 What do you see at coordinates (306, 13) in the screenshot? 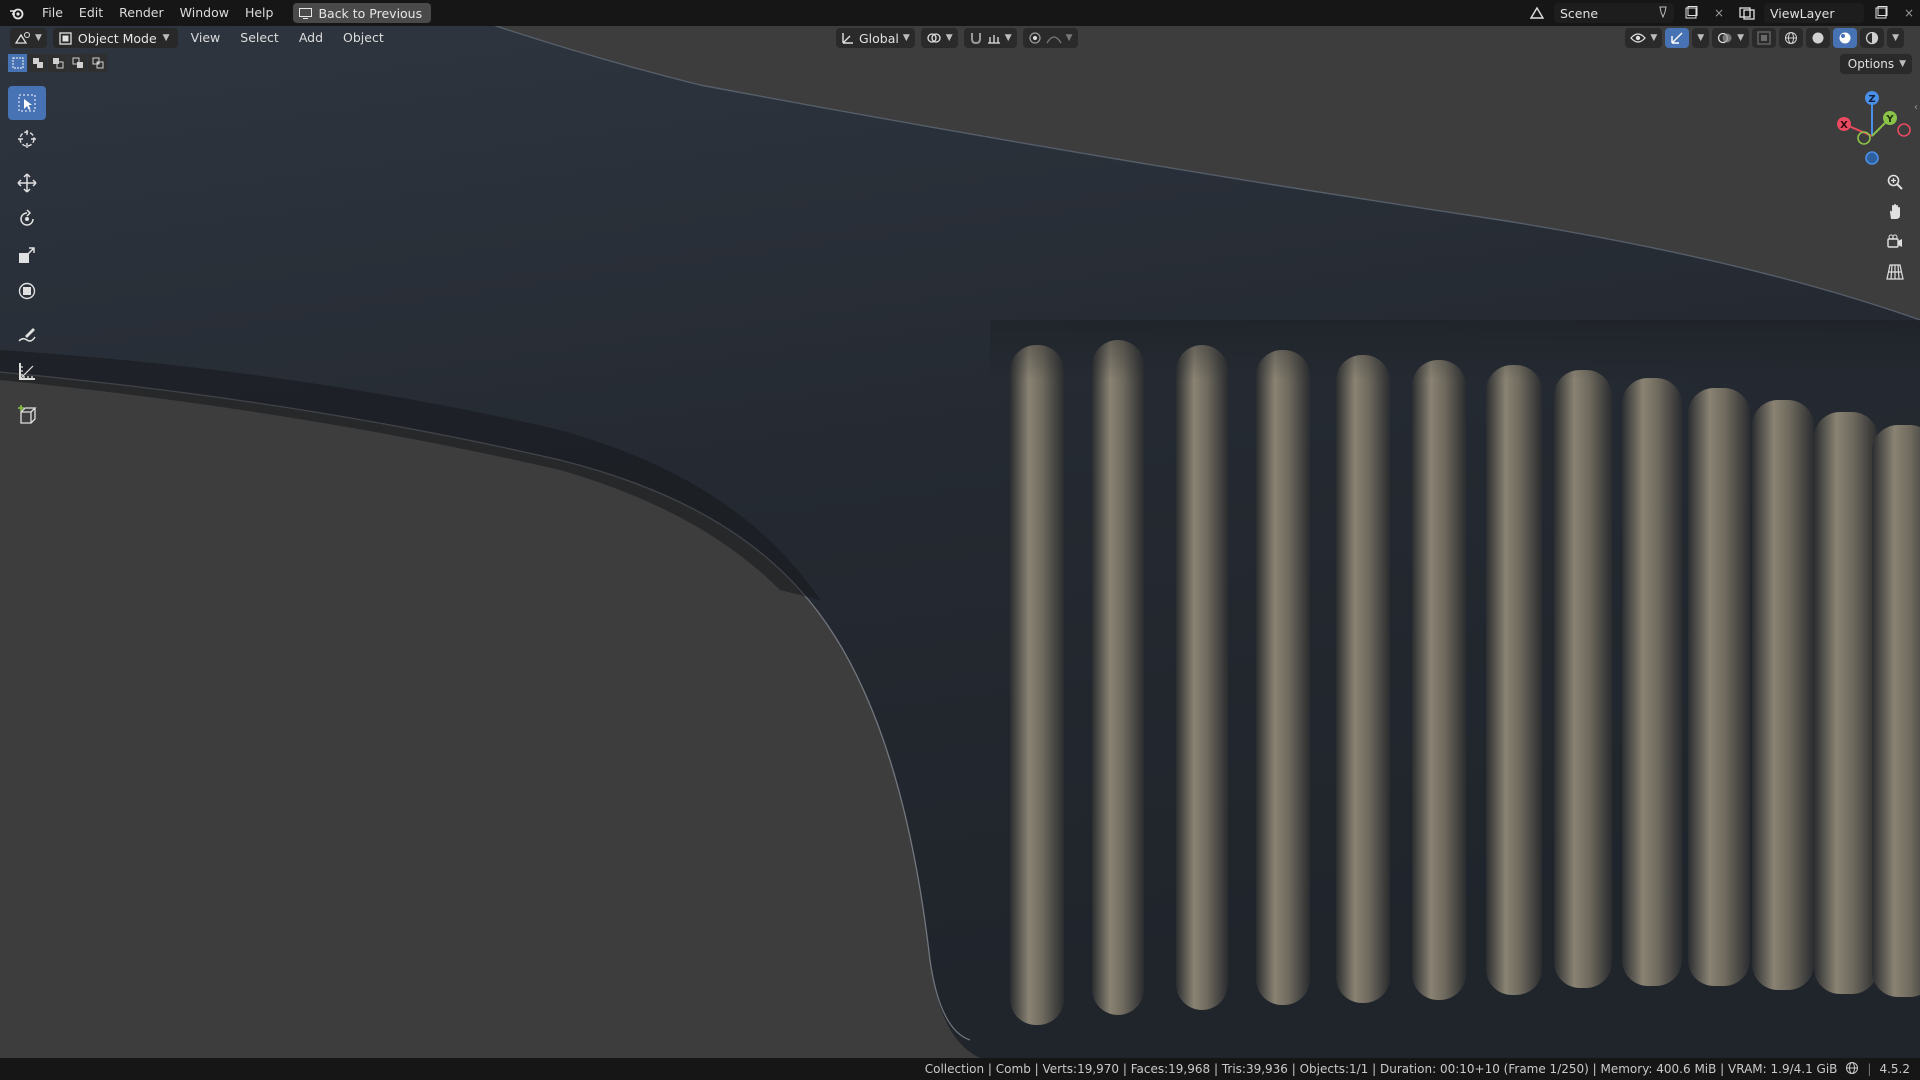
I see `screen-icon` at bounding box center [306, 13].